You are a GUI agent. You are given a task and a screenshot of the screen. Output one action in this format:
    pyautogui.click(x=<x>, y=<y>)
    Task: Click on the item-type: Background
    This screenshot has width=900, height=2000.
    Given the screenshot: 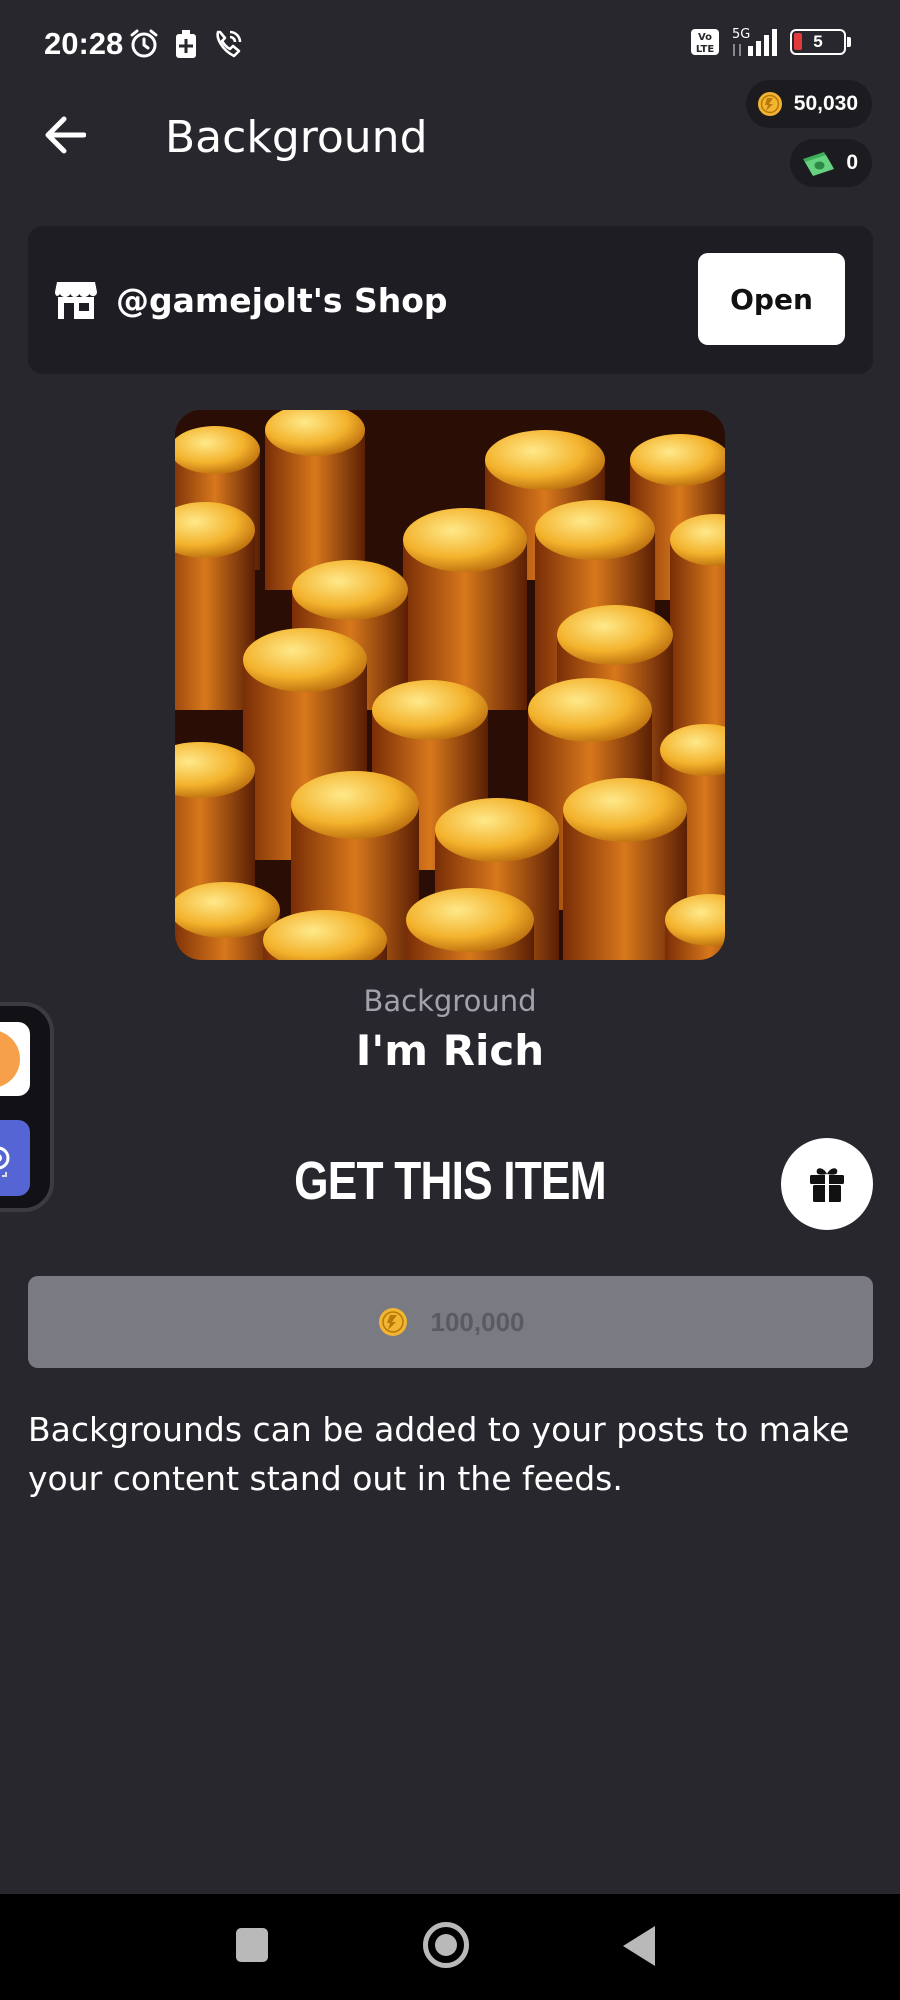 What is the action you would take?
    pyautogui.click(x=450, y=1001)
    